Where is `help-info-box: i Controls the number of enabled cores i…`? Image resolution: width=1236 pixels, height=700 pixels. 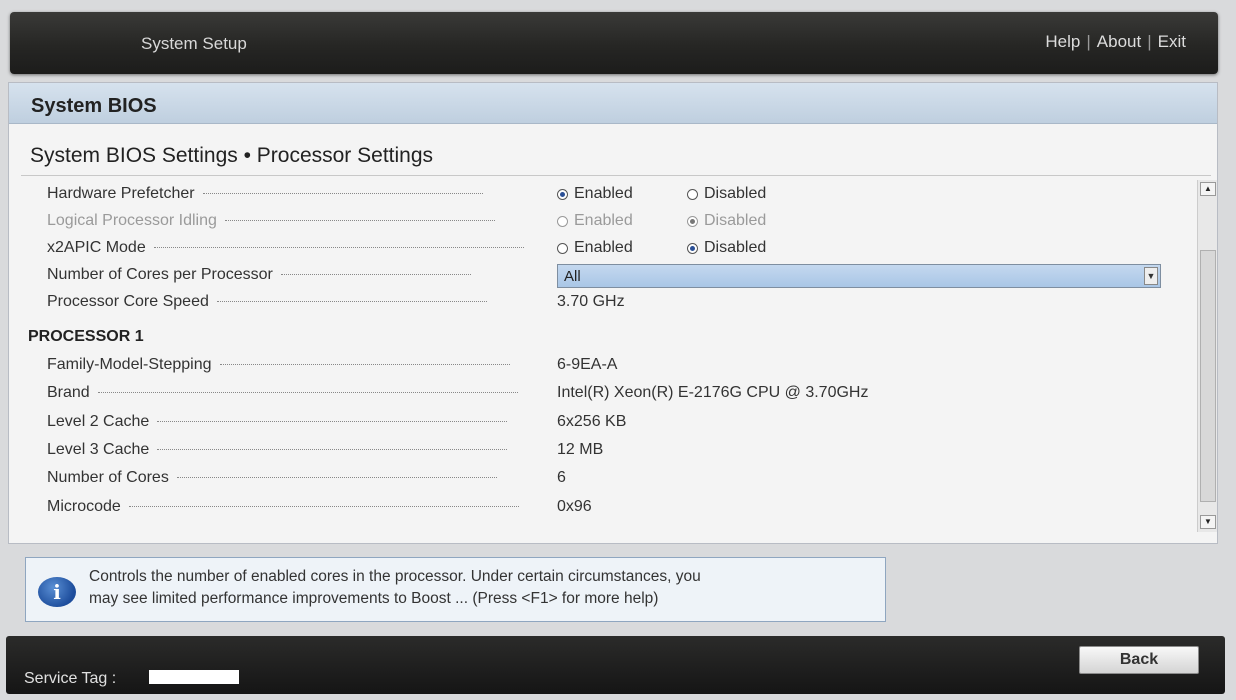 help-info-box: i Controls the number of enabled cores i… is located at coordinates (455, 589).